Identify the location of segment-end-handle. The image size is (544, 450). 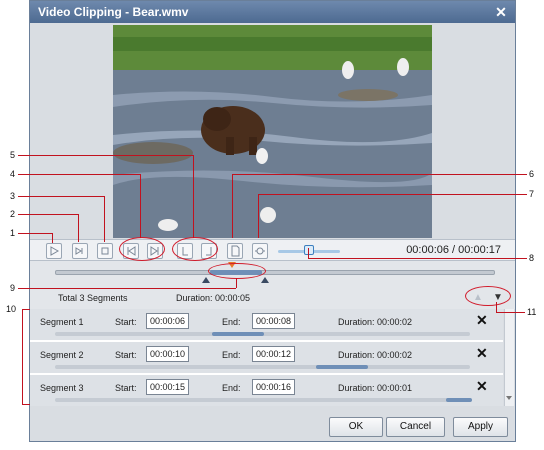
(265, 280).